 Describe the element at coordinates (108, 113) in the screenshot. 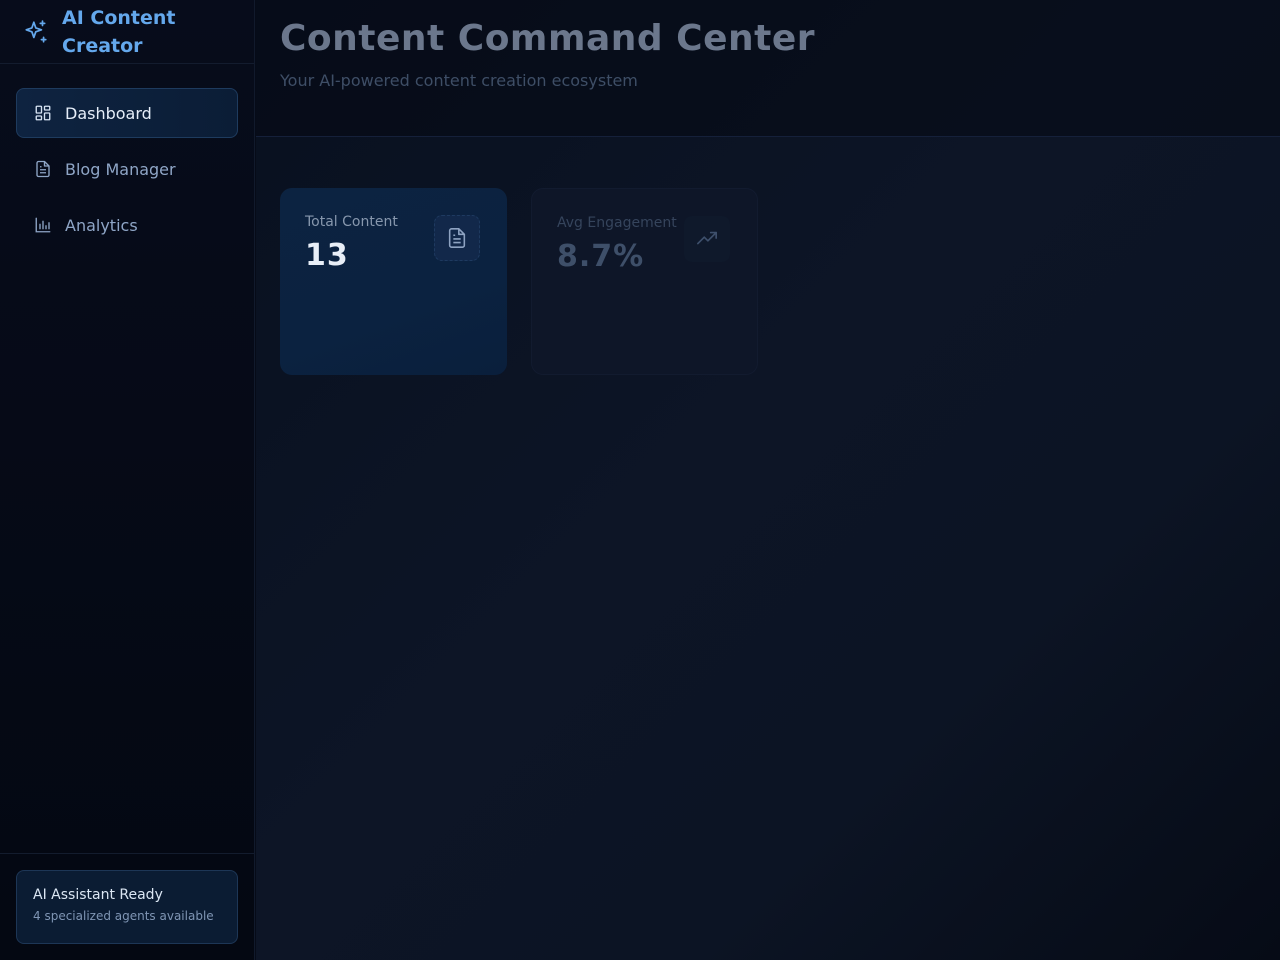

I see `sidebar-item-label: Dashboard` at that location.